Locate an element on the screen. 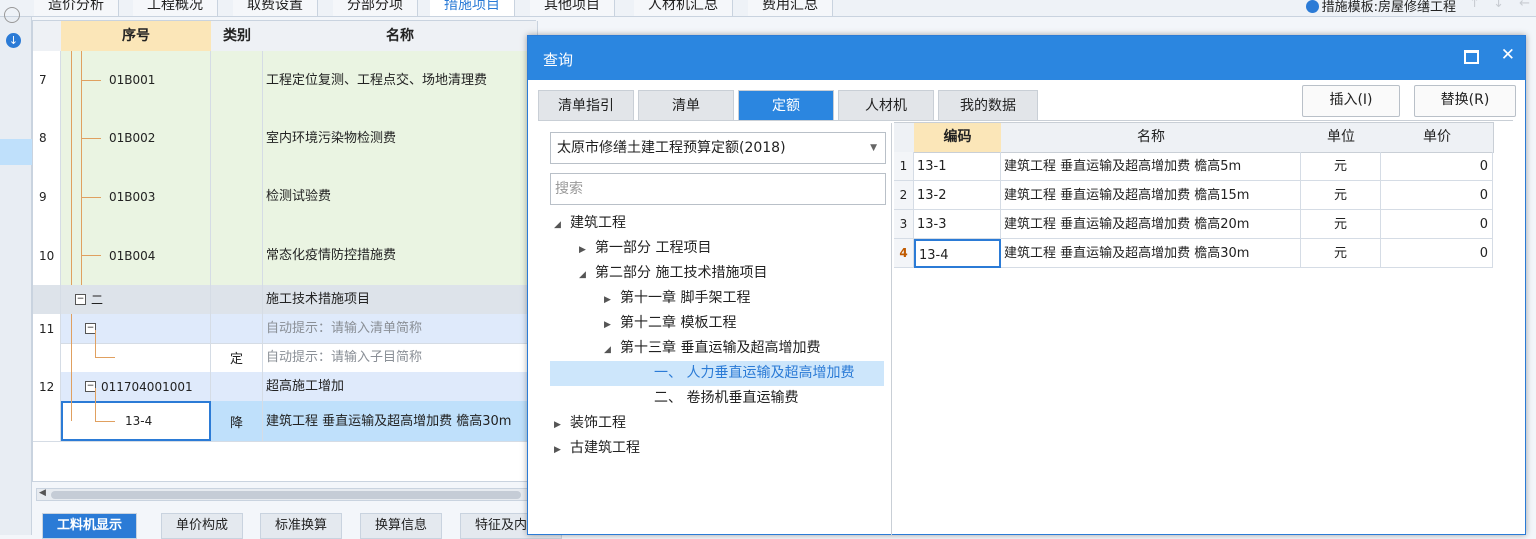  scroll-left-icon: ◀ is located at coordinates (42, 493).